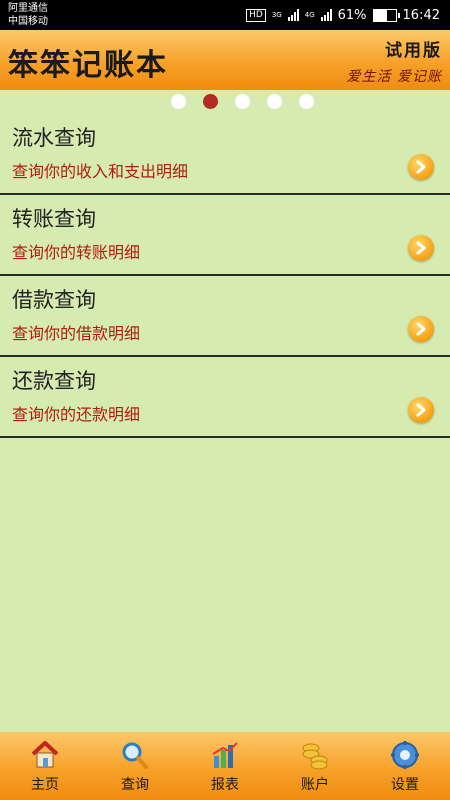  Describe the element at coordinates (225, 60) in the screenshot. I see `app-header: 笨笨记账本 试用版 爱生活 爱记账` at that location.